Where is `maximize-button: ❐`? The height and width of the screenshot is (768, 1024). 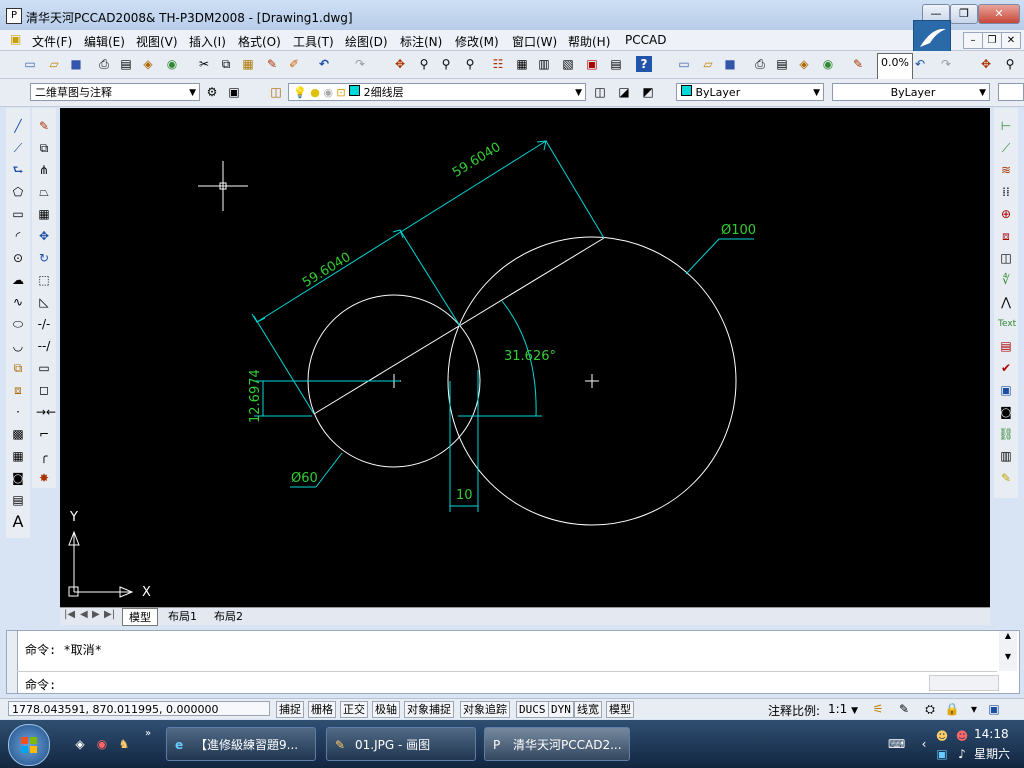
maximize-button: ❐ is located at coordinates (964, 14).